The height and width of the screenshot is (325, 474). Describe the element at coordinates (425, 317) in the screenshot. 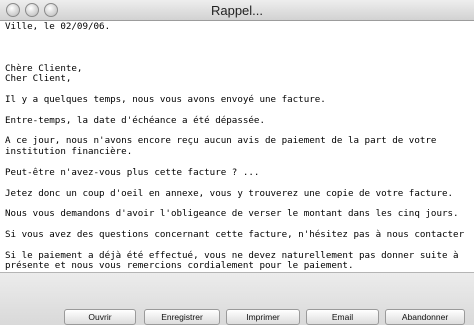

I see `abandon-button: Abandonner` at that location.